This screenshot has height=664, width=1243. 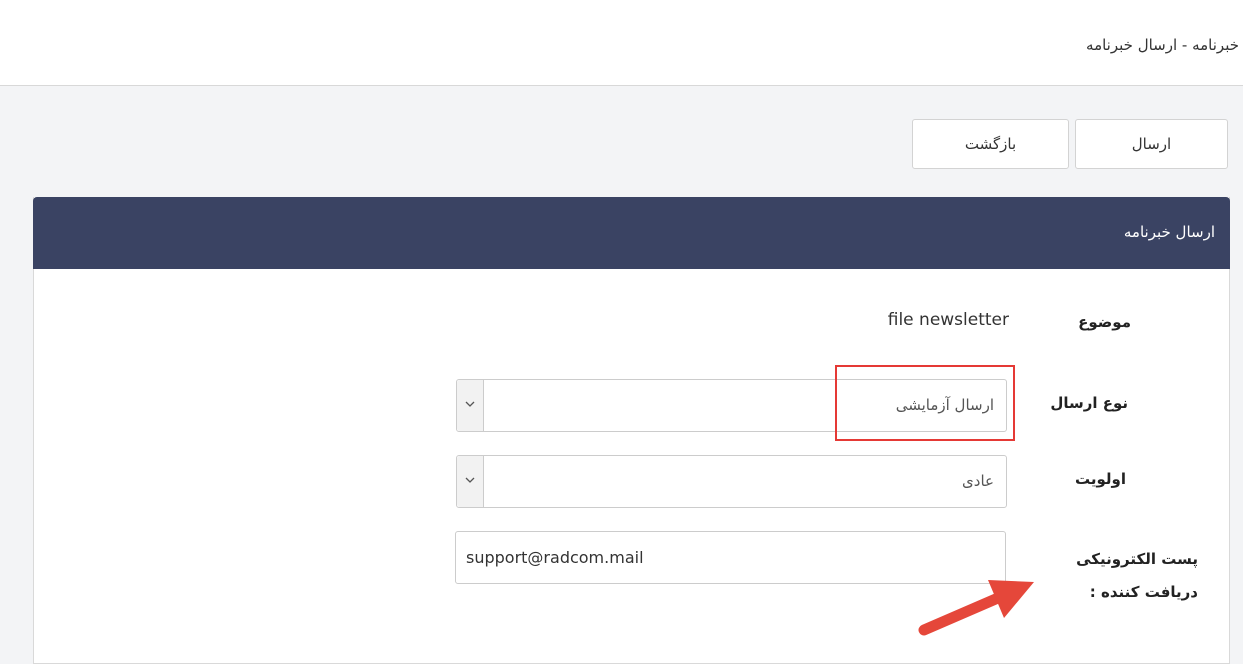 What do you see at coordinates (631, 233) in the screenshot?
I see `panel-header: ارسال خبرنامه` at bounding box center [631, 233].